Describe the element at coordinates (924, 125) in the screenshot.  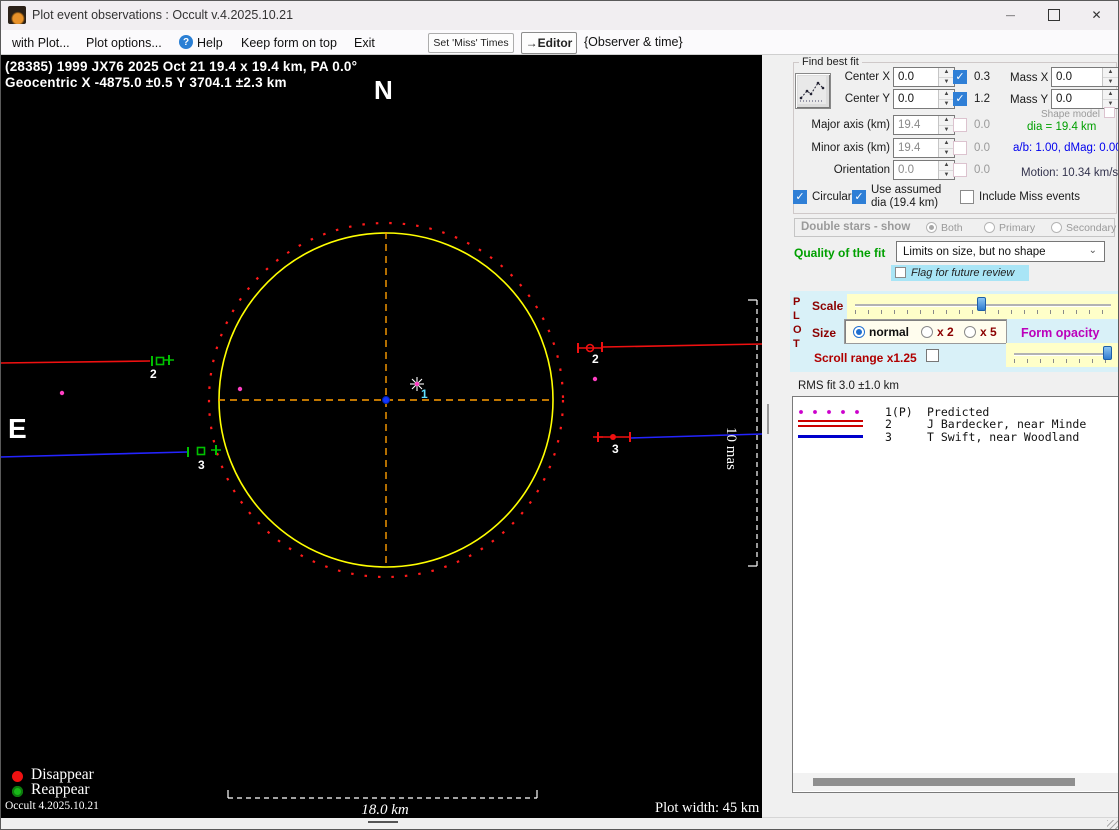
I see `major-axis-spinner: 19.4 ▲ ▼` at that location.